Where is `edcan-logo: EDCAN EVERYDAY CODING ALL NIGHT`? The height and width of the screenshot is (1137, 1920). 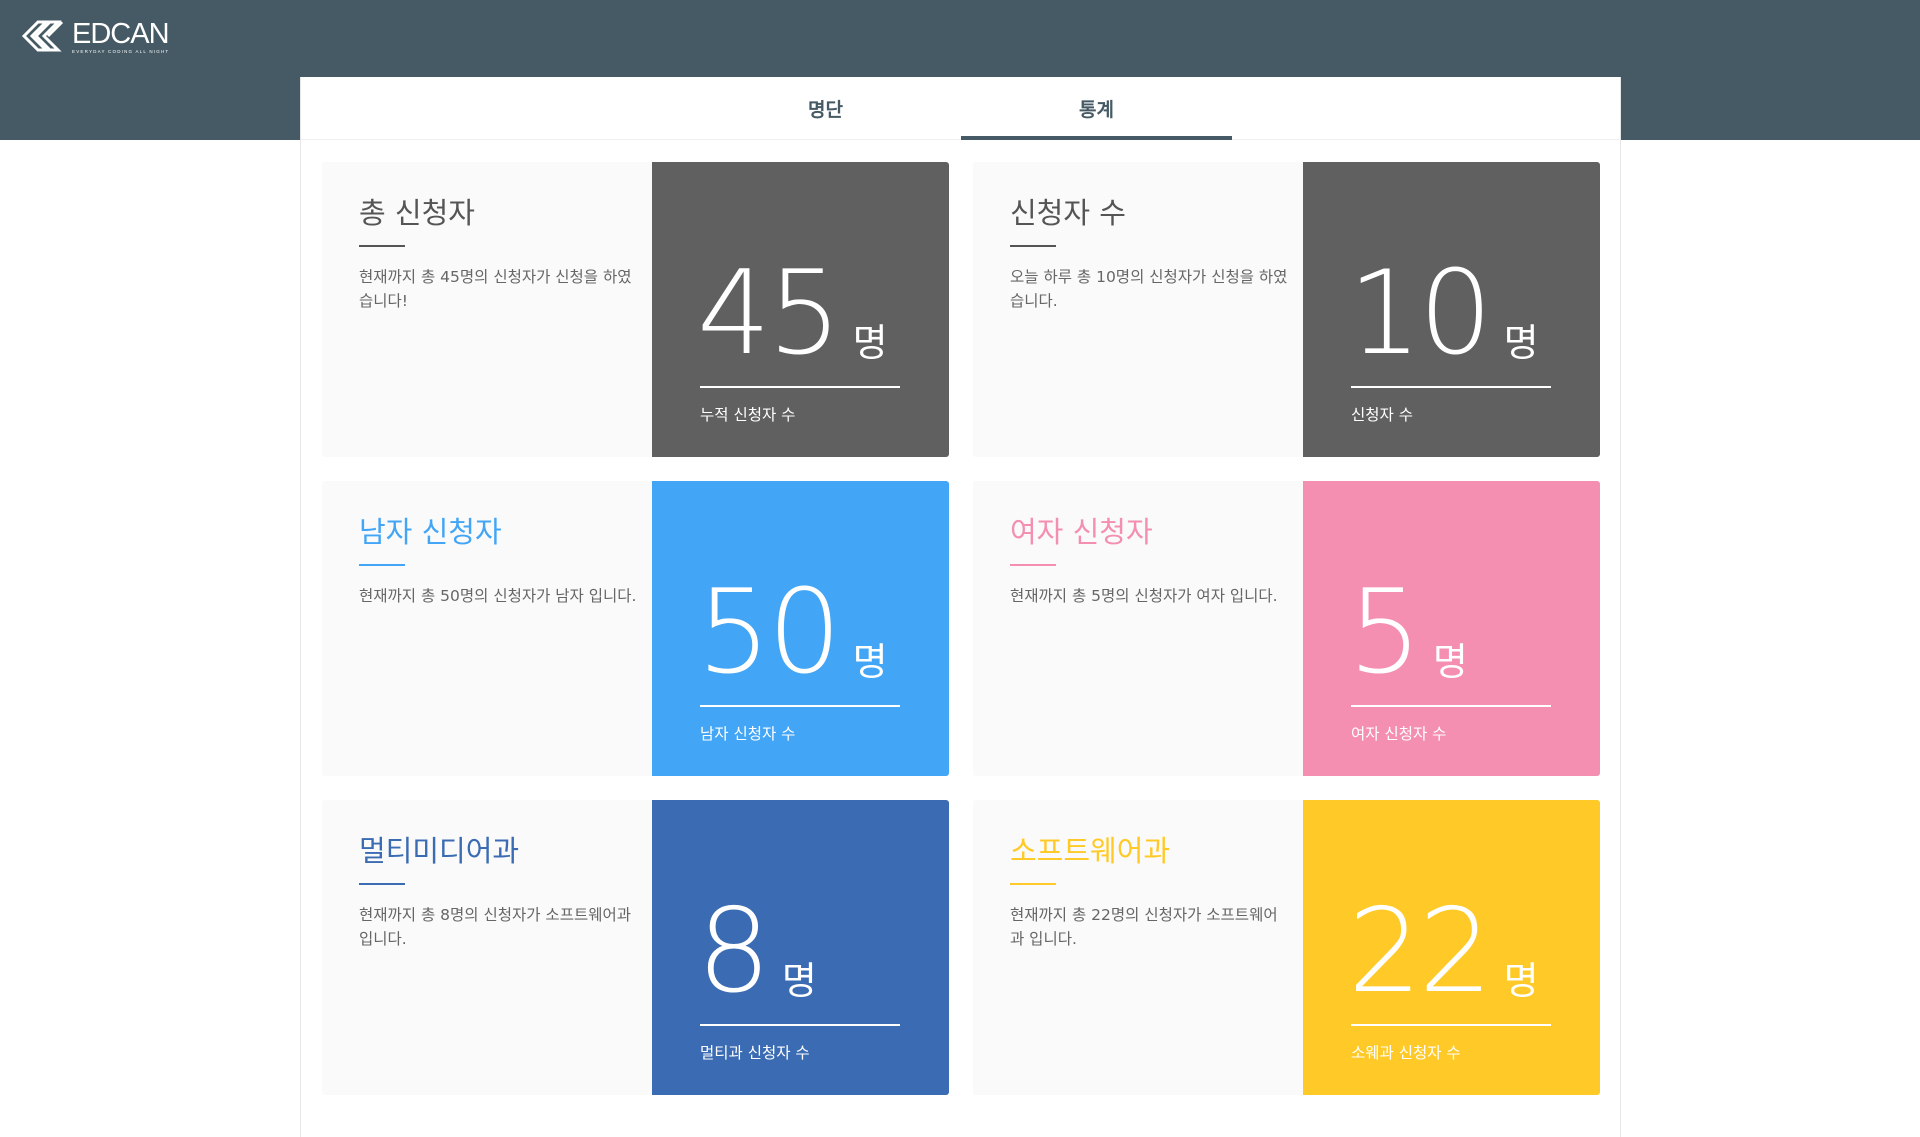 edcan-logo: EDCAN EVERYDAY CODING ALL NIGHT is located at coordinates (96, 35).